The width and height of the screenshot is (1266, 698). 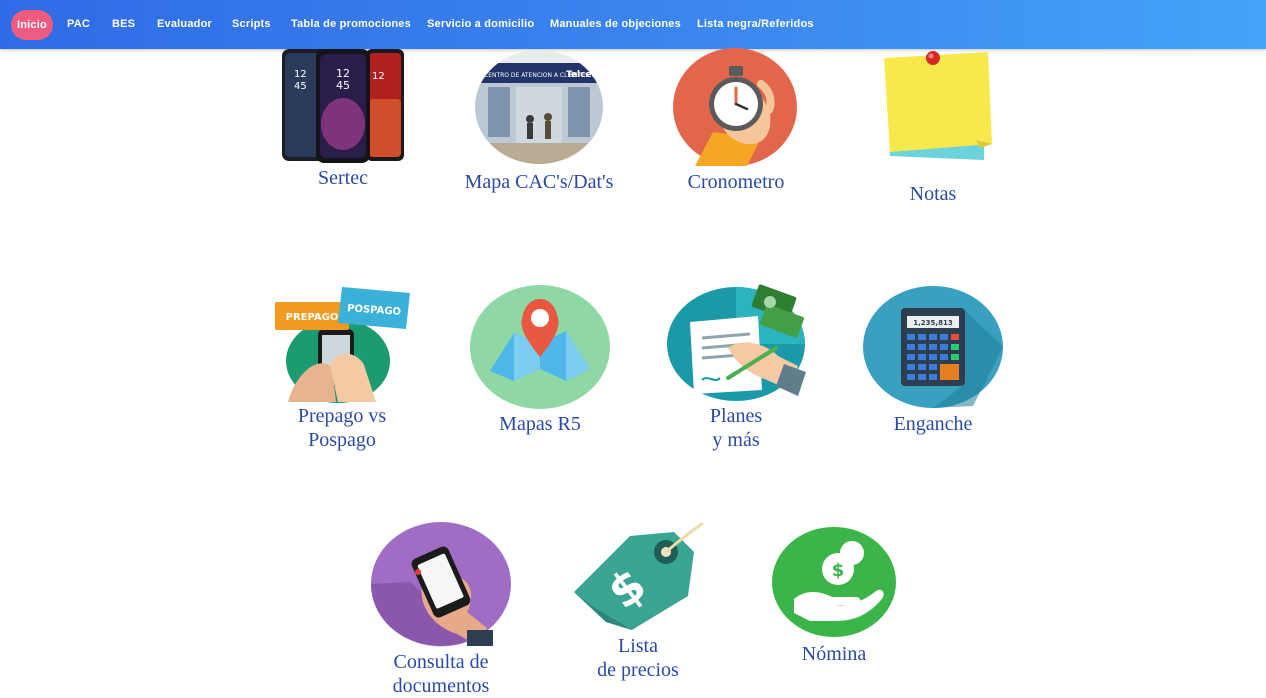 I want to click on sticky-note-icon, so click(x=938, y=105).